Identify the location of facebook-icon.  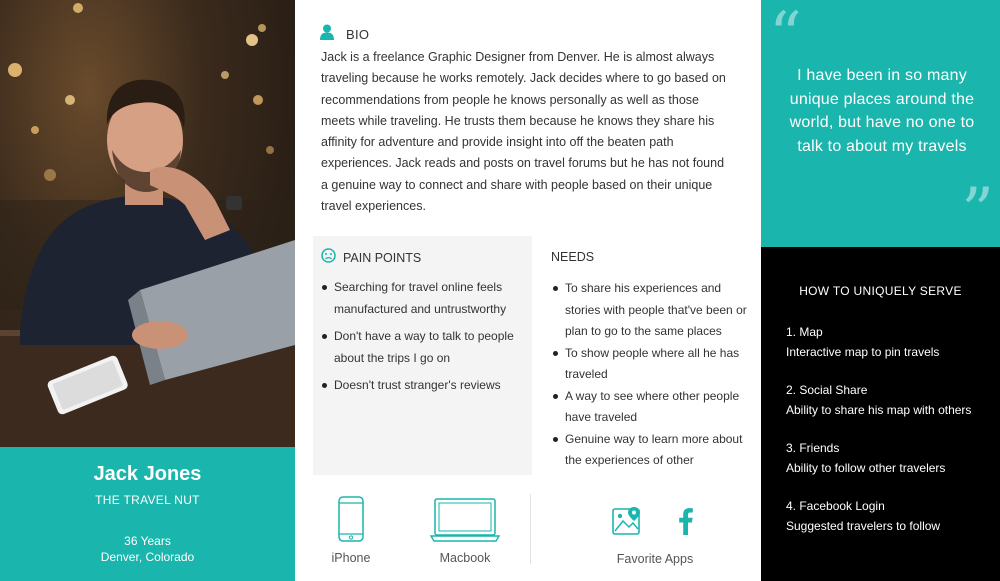
(686, 522).